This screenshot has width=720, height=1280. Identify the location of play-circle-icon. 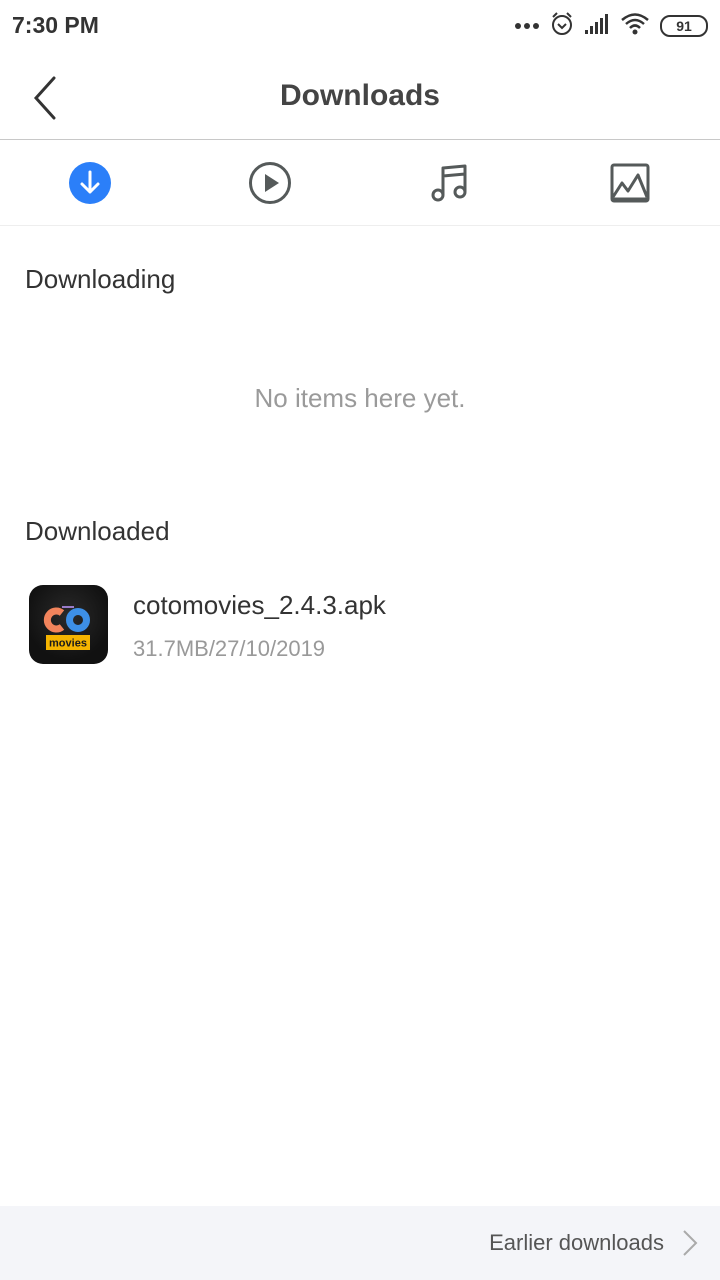
(270, 182).